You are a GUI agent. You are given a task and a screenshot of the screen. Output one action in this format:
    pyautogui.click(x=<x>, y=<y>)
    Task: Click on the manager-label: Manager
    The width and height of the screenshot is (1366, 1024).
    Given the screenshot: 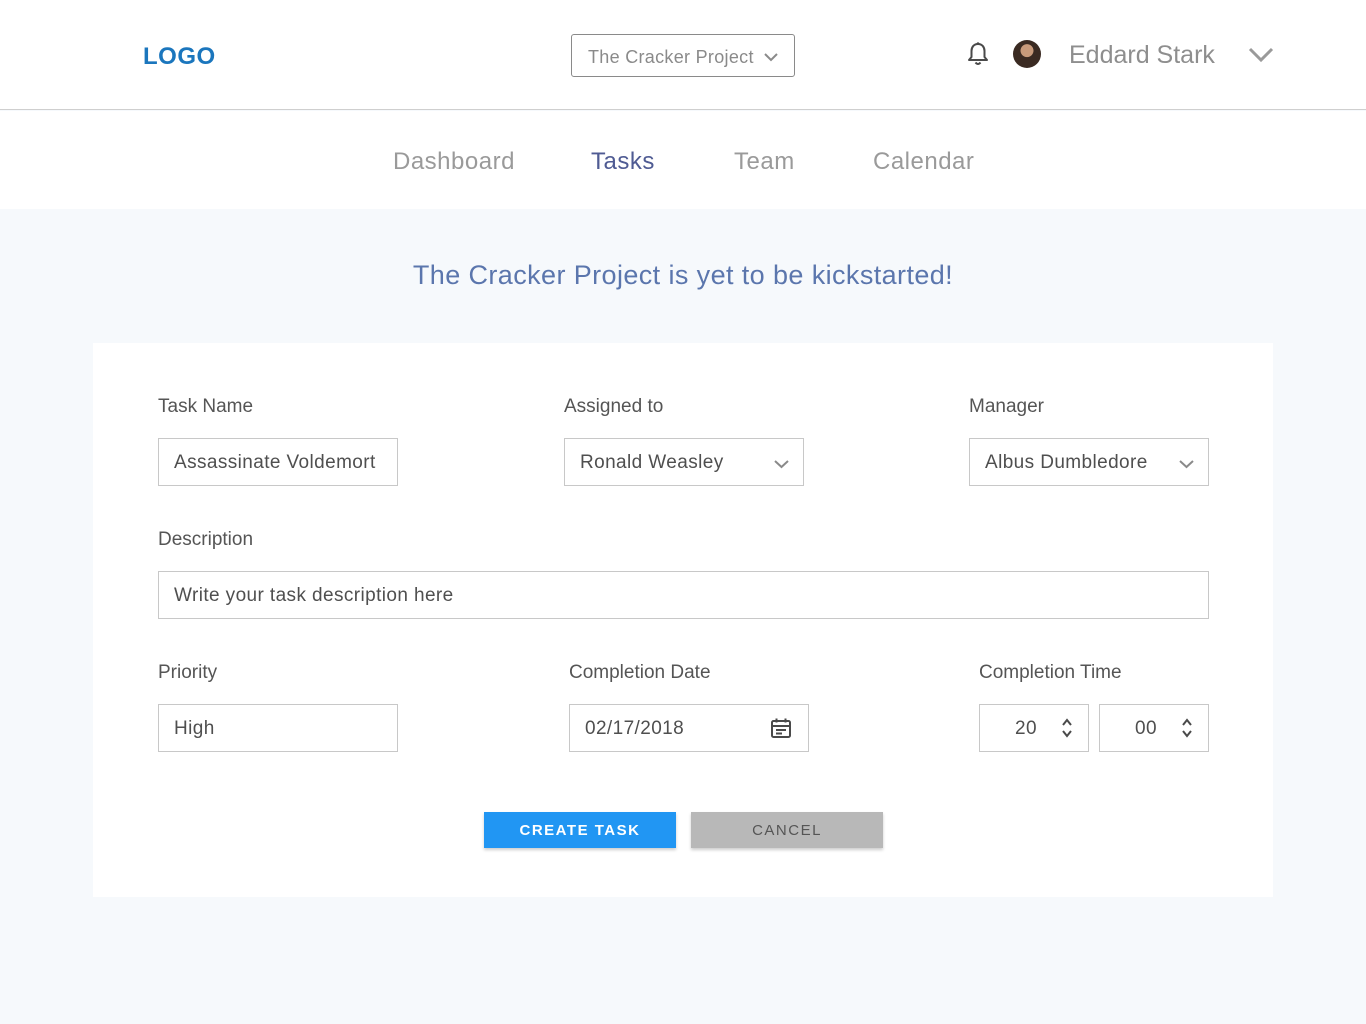 What is the action you would take?
    pyautogui.click(x=1006, y=406)
    